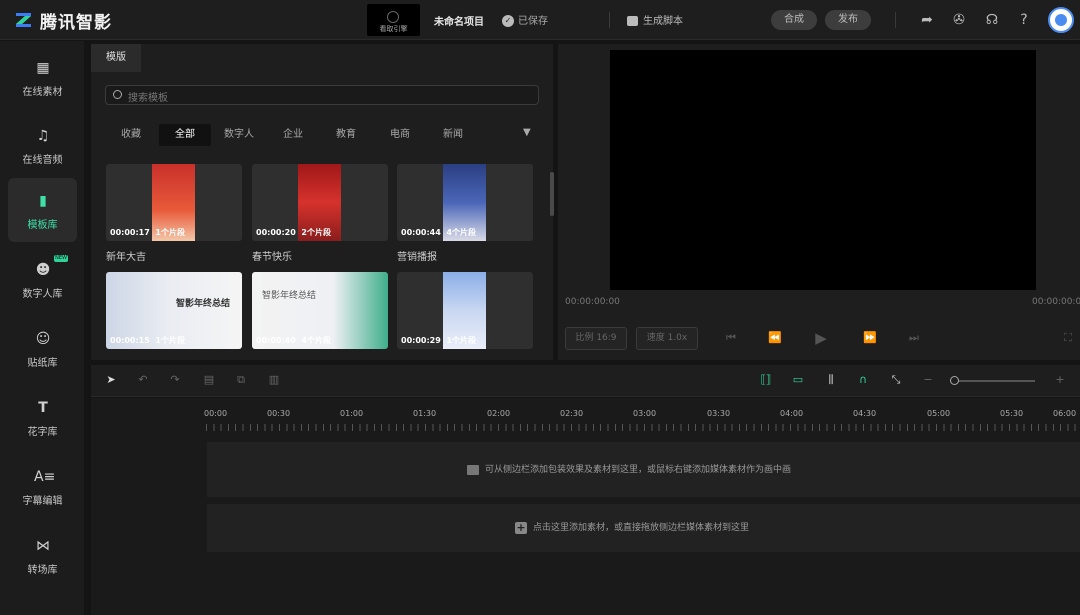 Image resolution: width=1080 pixels, height=615 pixels. I want to click on time-tick: 04:30, so click(865, 413).